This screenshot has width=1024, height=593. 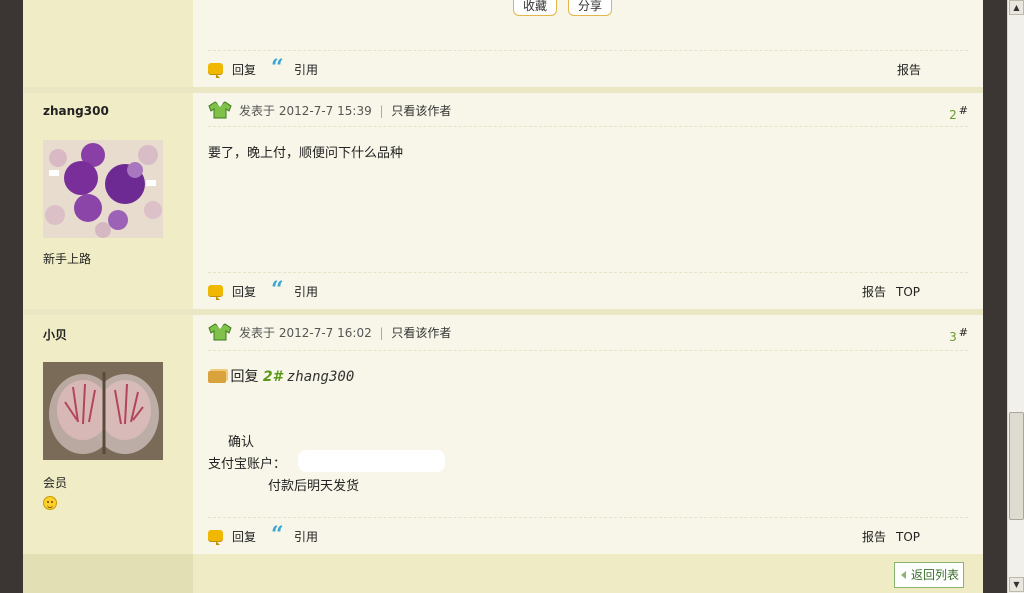 What do you see at coordinates (306, 153) in the screenshot?
I see `post-content: 要了，晚上付，顺便问下什么品种` at bounding box center [306, 153].